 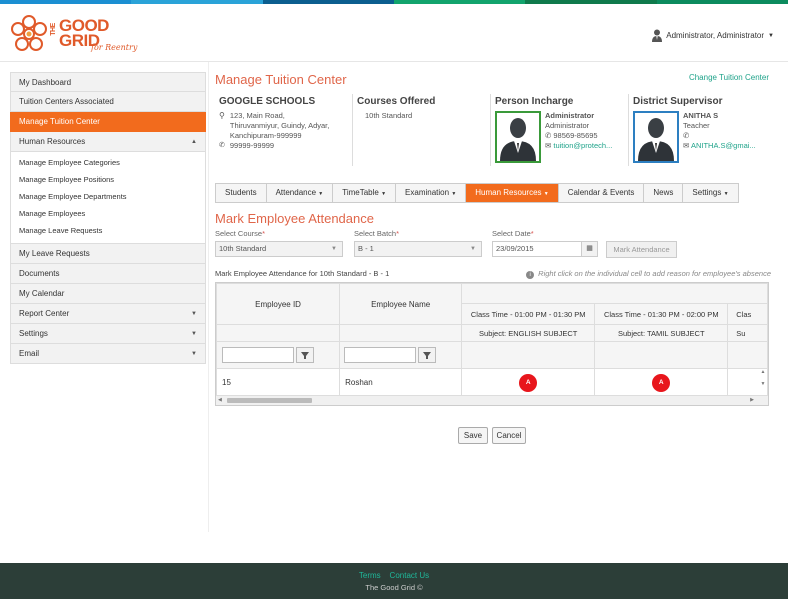 What do you see at coordinates (370, 575) in the screenshot?
I see `terms-link: Terms` at bounding box center [370, 575].